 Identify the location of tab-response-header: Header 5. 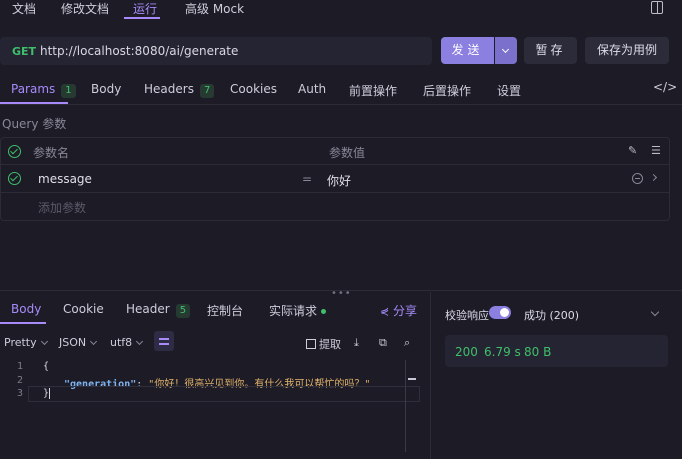
(158, 310).